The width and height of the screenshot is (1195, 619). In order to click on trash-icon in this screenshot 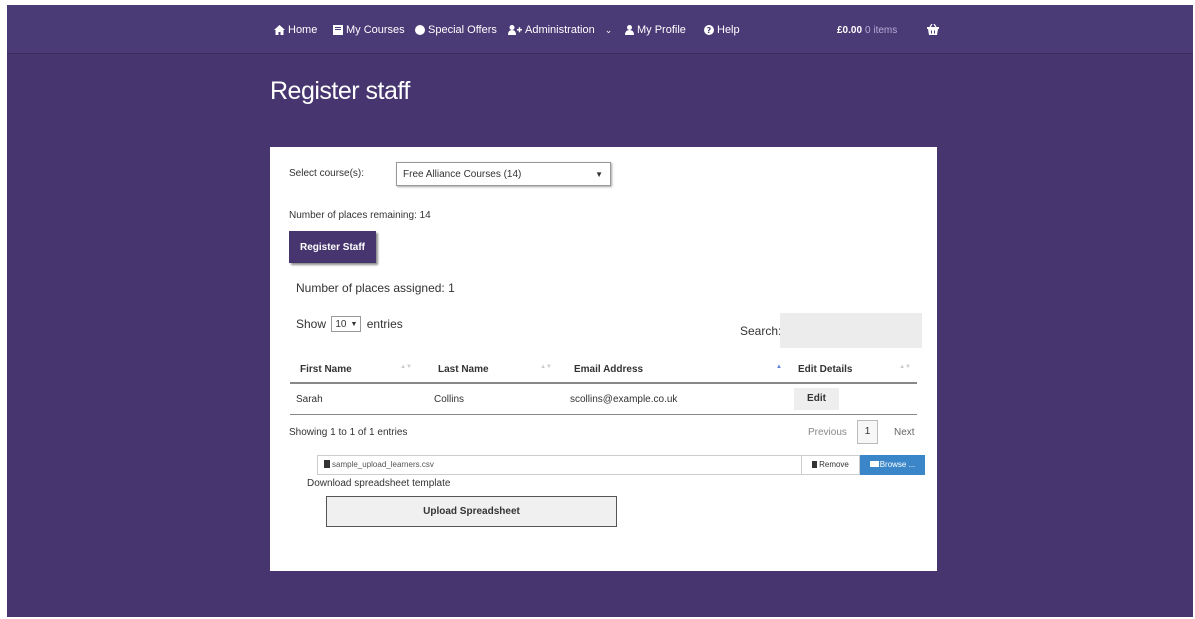, I will do `click(815, 464)`.